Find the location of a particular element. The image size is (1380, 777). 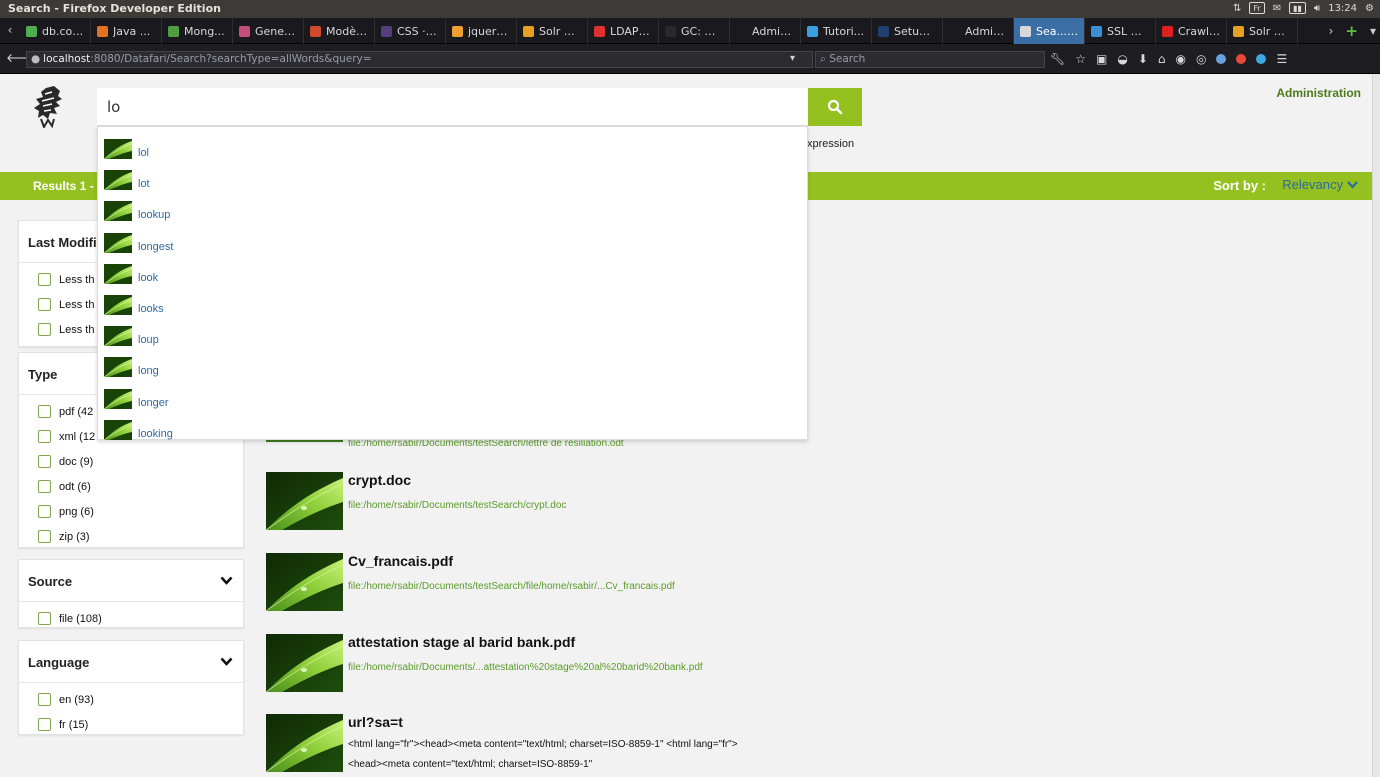

volume-icon: 🔊︎ is located at coordinates (1317, 8).